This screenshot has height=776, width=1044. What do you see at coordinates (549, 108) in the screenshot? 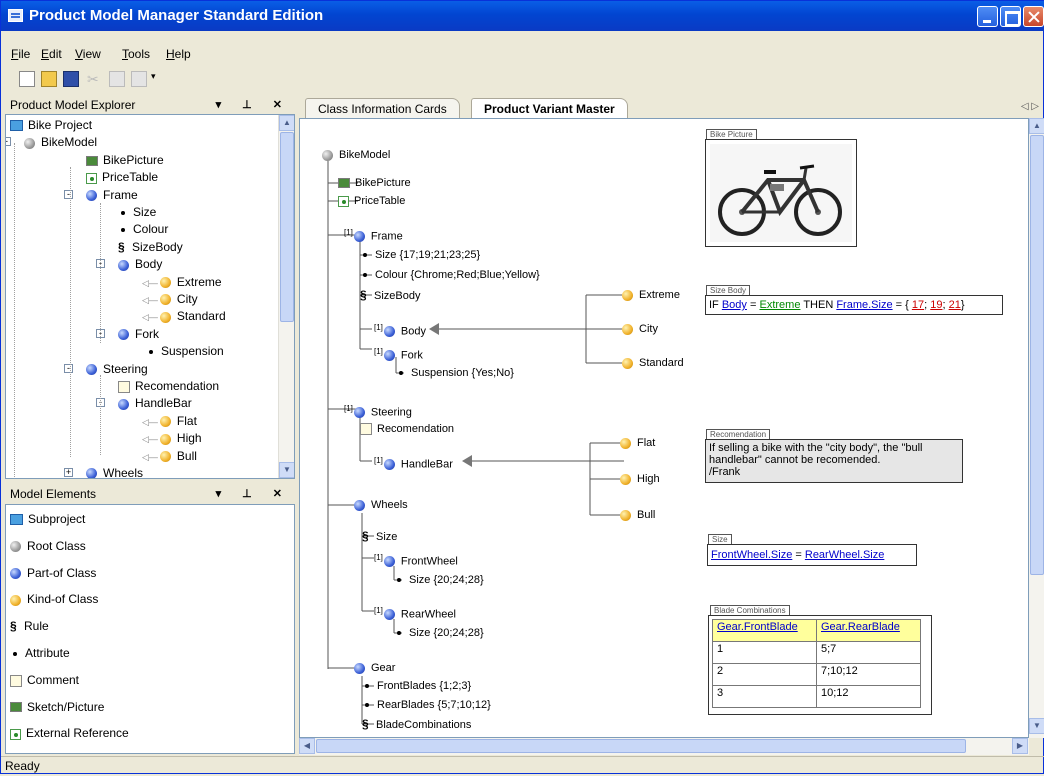
I see `tab-product-variant-master: Product Variant Master` at bounding box center [549, 108].